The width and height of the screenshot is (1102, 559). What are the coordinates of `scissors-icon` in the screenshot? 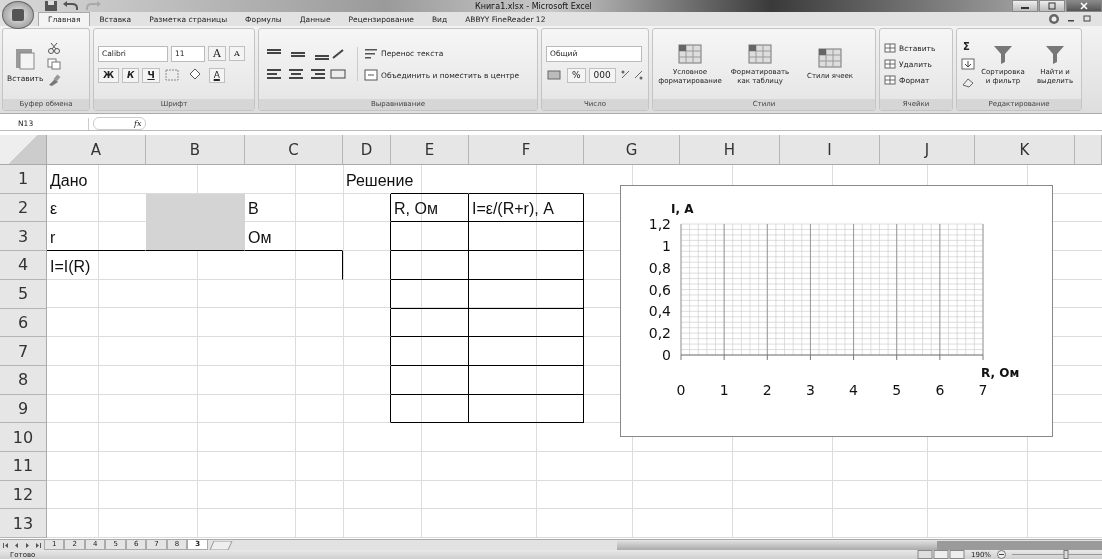 It's located at (54, 48).